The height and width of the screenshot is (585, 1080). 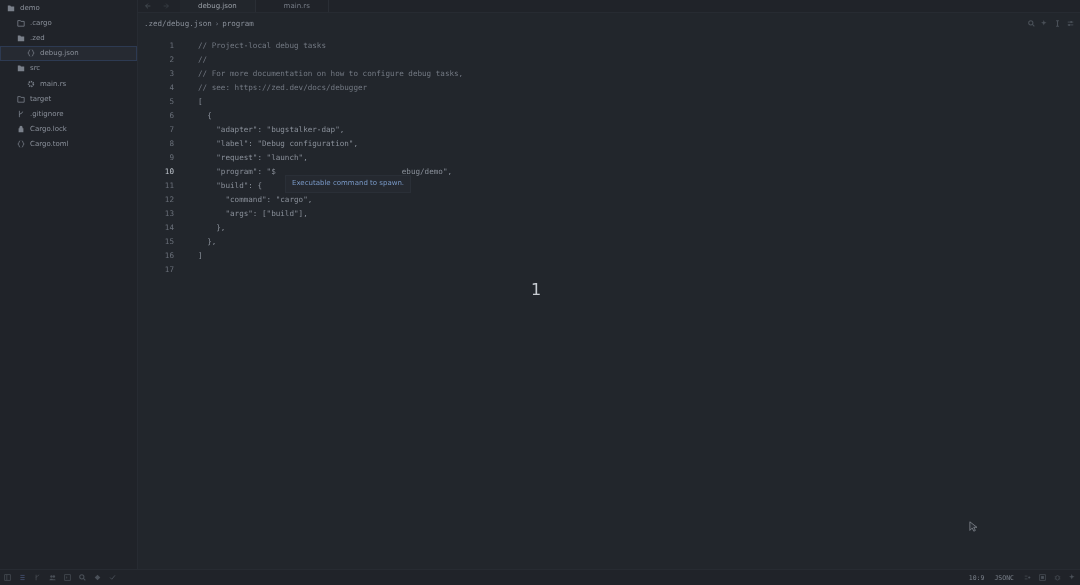 What do you see at coordinates (1070, 23) in the screenshot?
I see `sliders-icon` at bounding box center [1070, 23].